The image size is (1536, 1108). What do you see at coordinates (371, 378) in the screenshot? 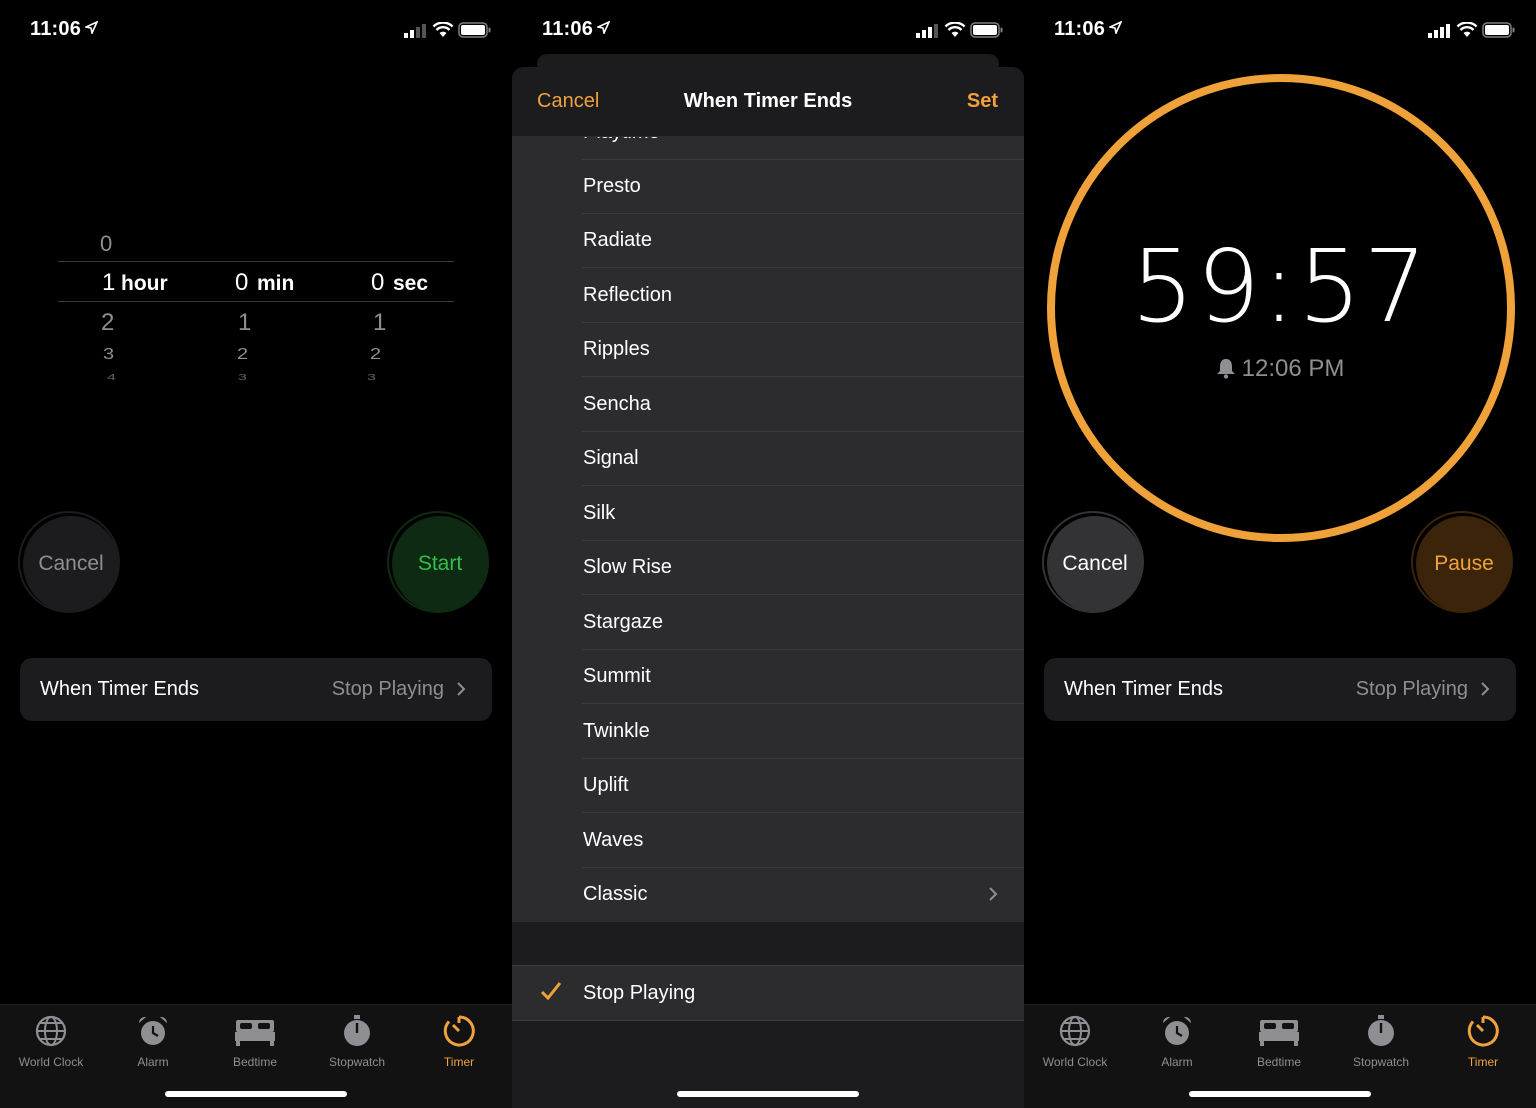
I see `seconds-below-value: 3` at bounding box center [371, 378].